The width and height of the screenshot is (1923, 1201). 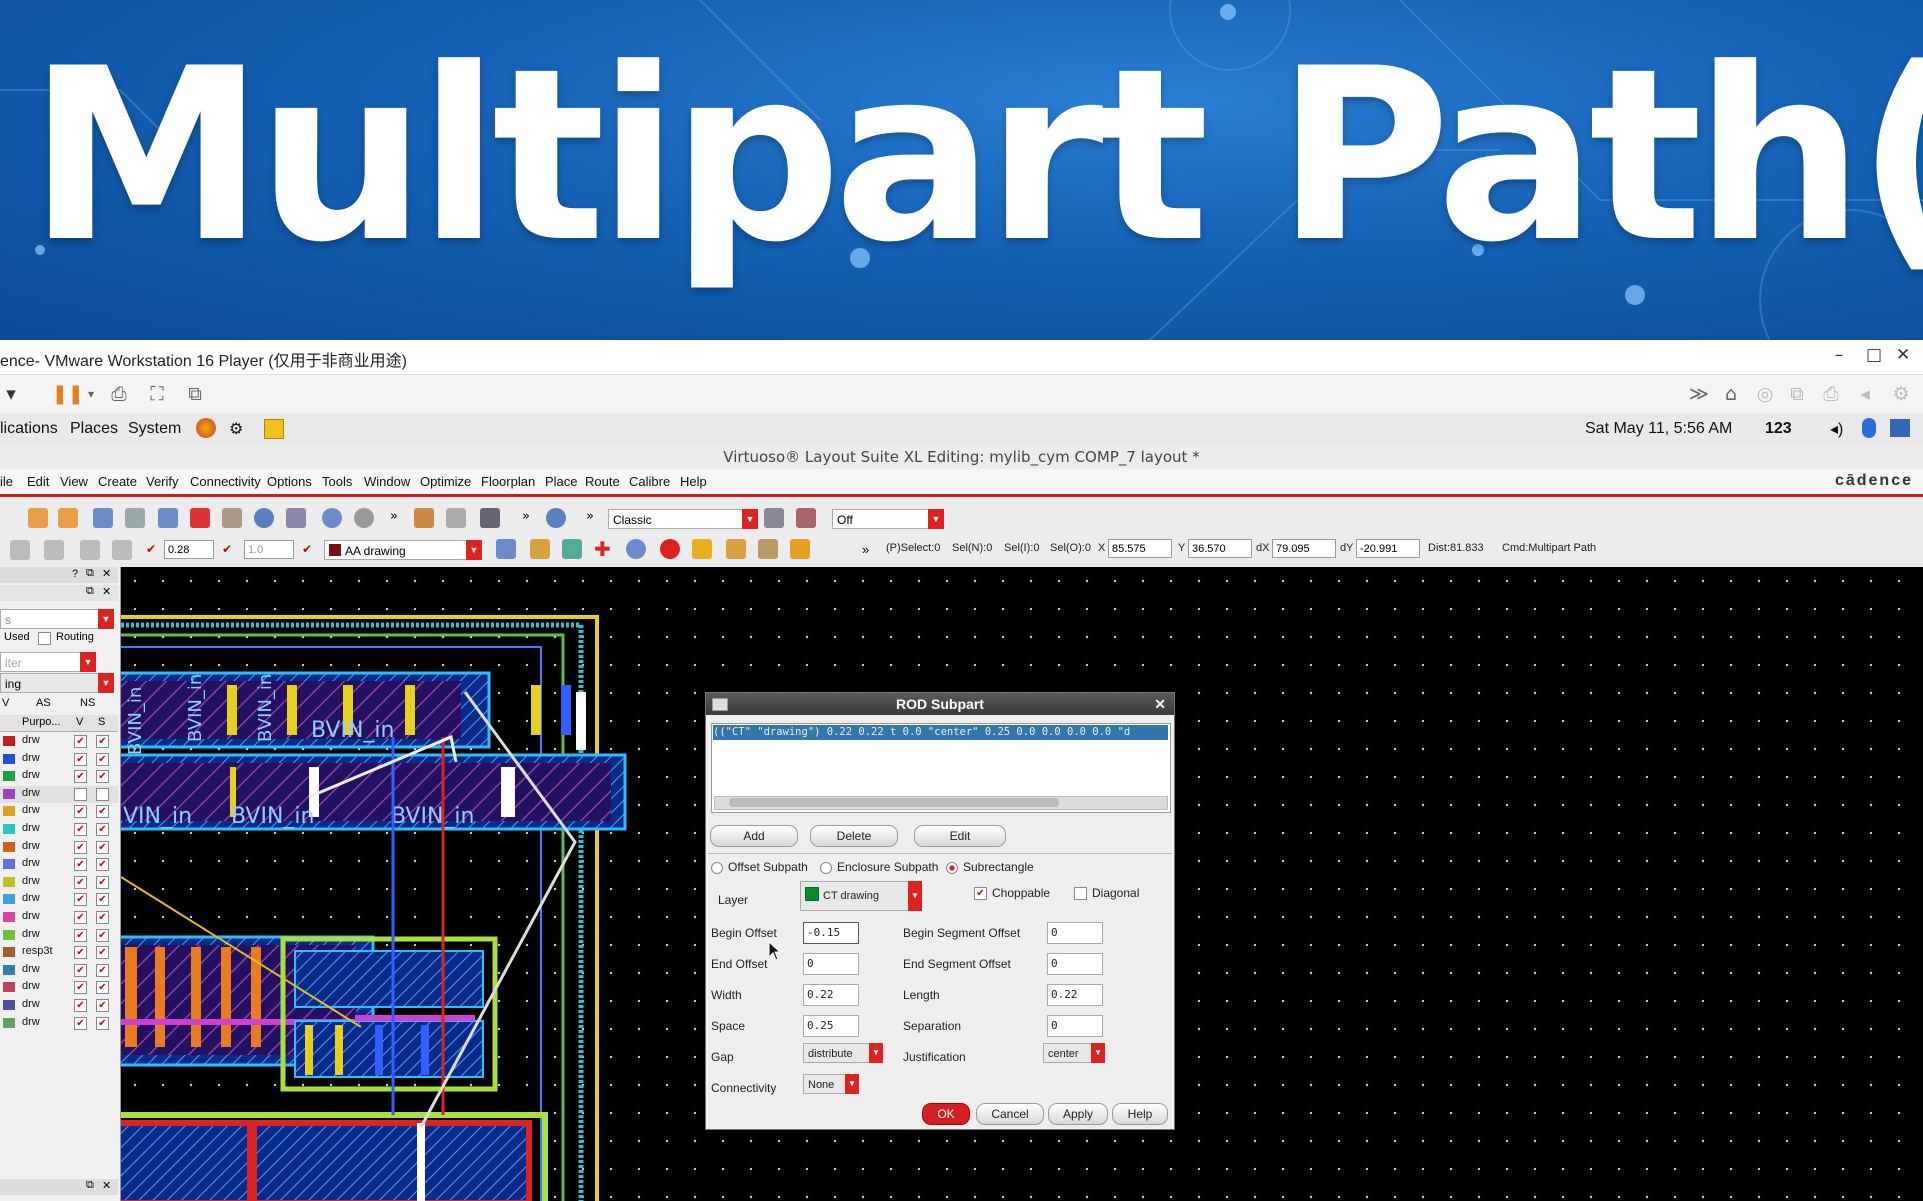 What do you see at coordinates (90, 1185) in the screenshot?
I see `float-icon: ⧉` at bounding box center [90, 1185].